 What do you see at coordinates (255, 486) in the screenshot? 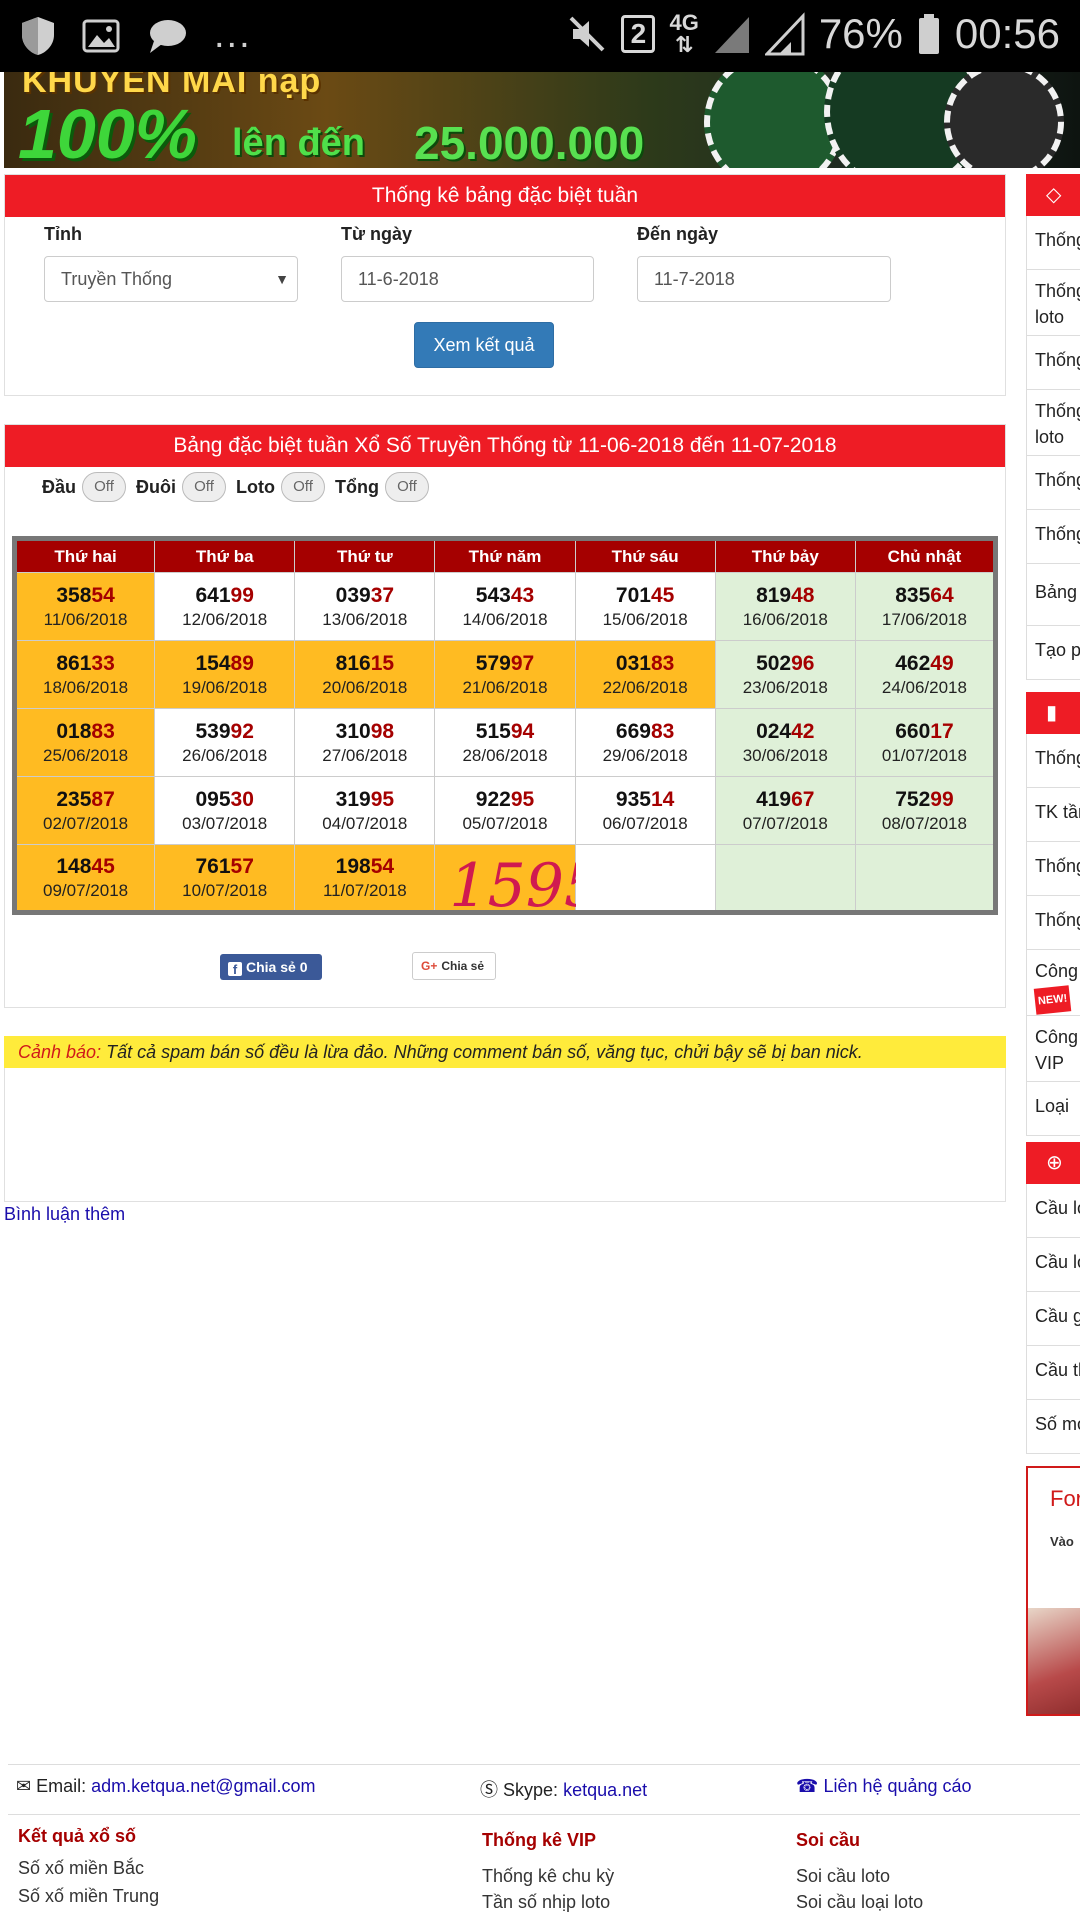
I see `toggle-loto-label: Loto` at bounding box center [255, 486].